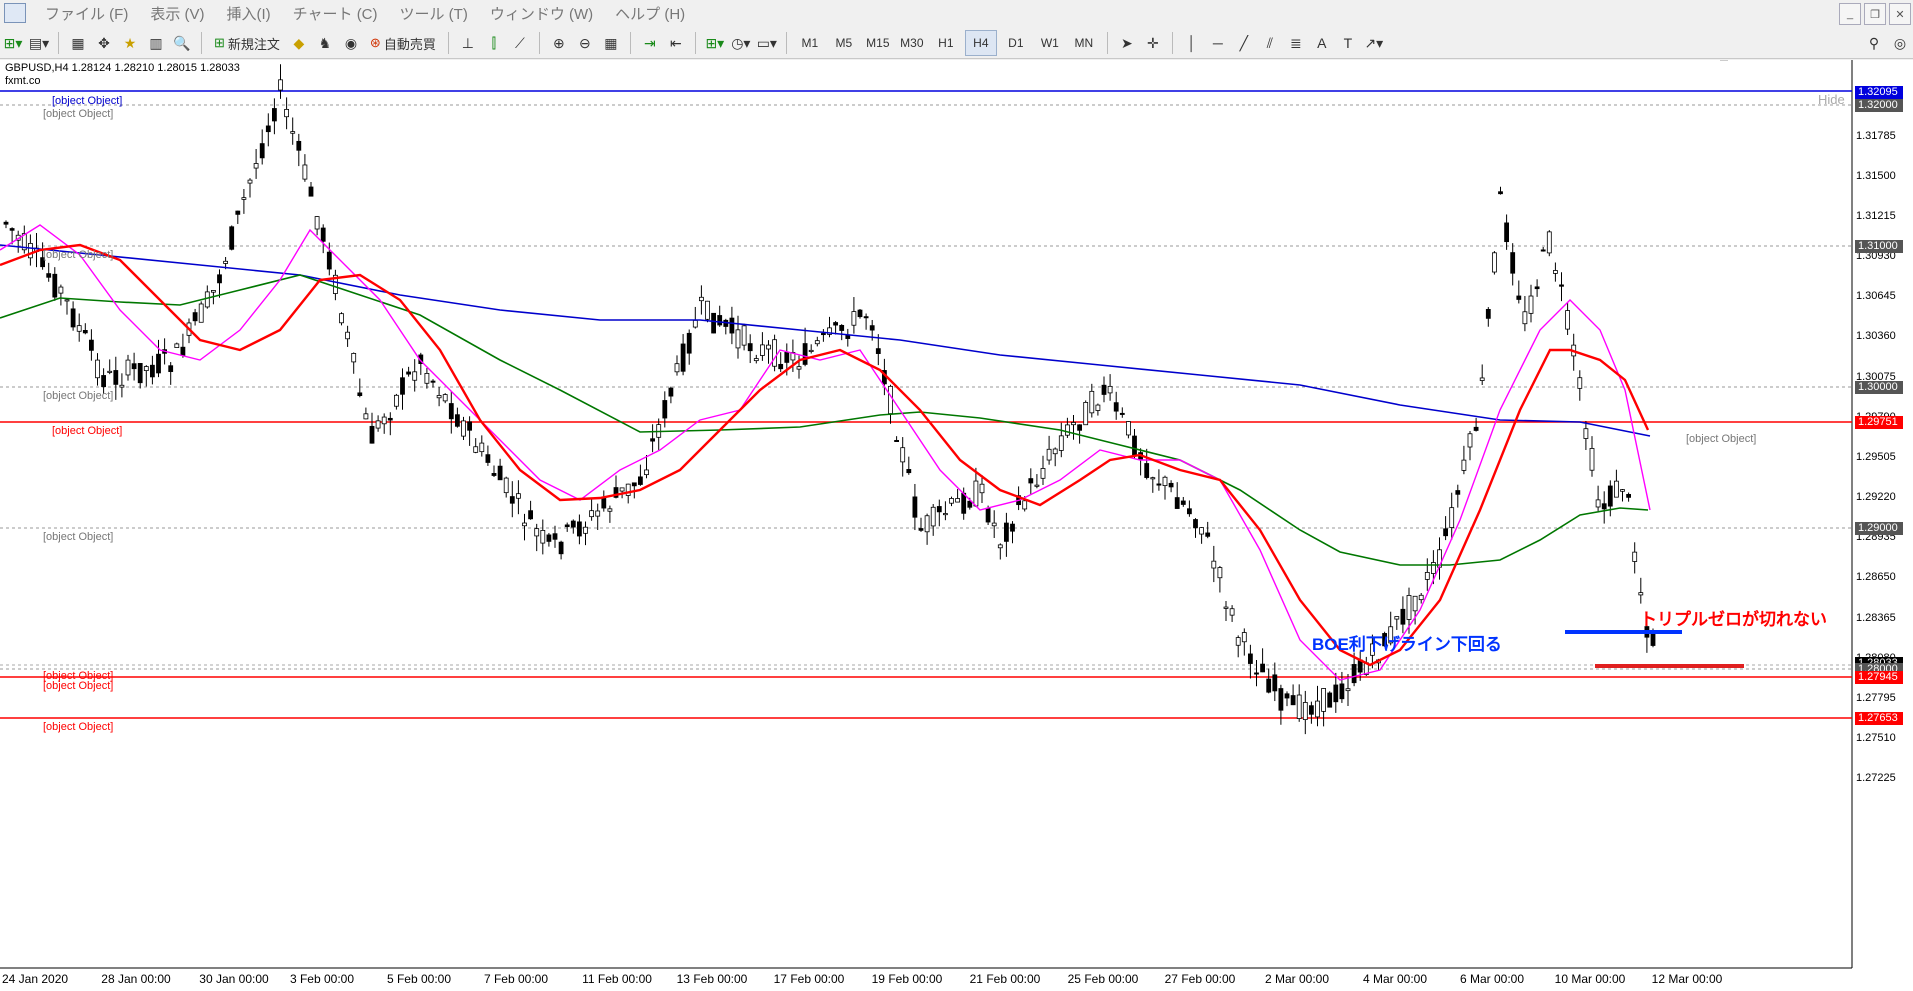 The height and width of the screenshot is (991, 1913). I want to click on periods-icon: ◷▾, so click(741, 43).